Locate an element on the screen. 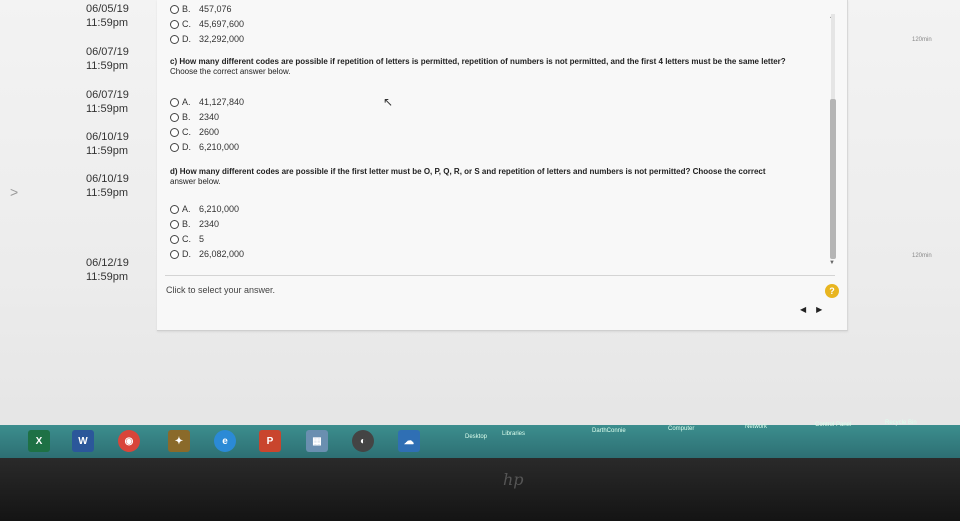 The width and height of the screenshot is (960, 521). word-icon: W is located at coordinates (83, 441).